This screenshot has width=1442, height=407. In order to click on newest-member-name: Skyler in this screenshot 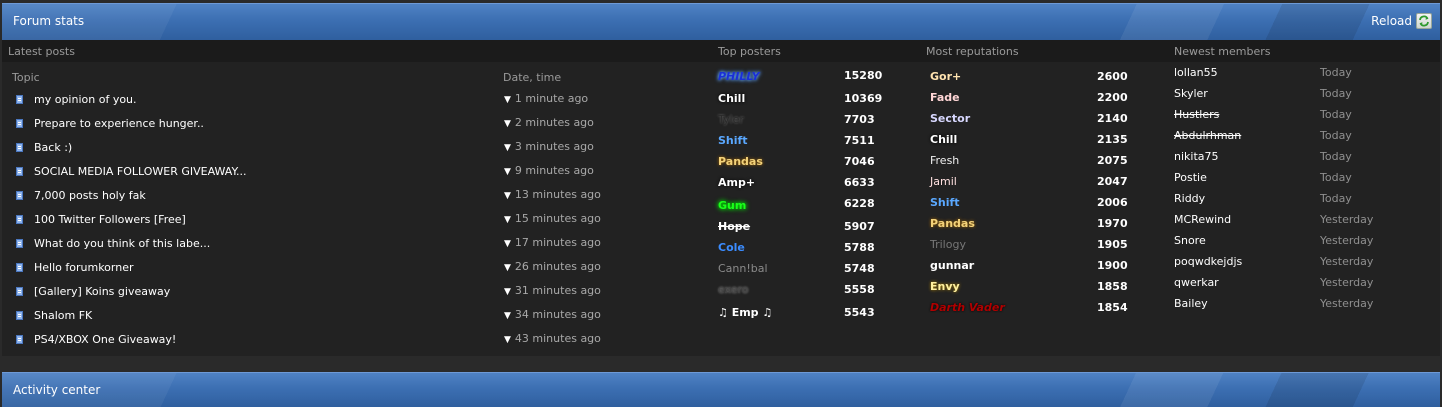, I will do `click(1191, 94)`.